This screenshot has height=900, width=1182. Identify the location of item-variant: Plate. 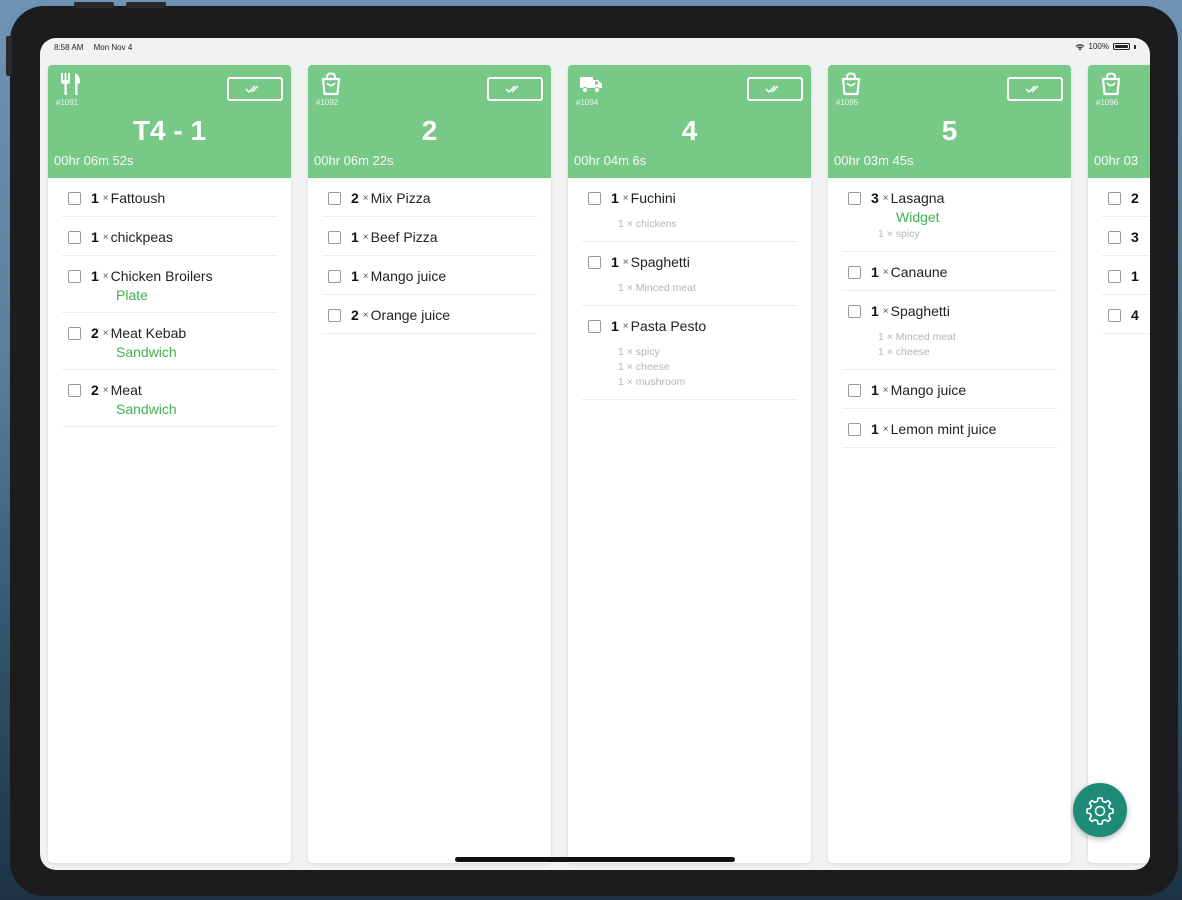
(132, 295).